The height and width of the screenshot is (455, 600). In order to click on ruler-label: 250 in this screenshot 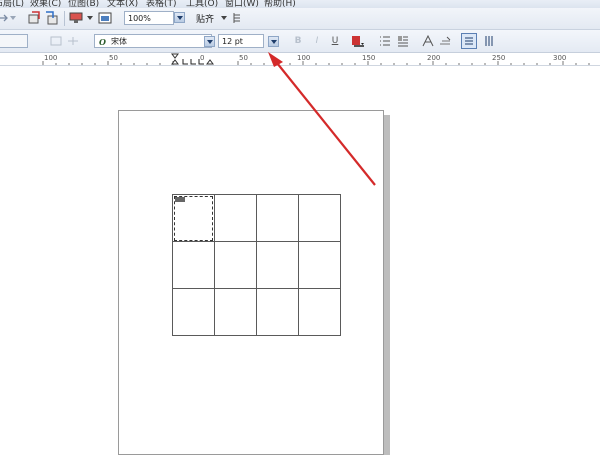, I will do `click(499, 58)`.